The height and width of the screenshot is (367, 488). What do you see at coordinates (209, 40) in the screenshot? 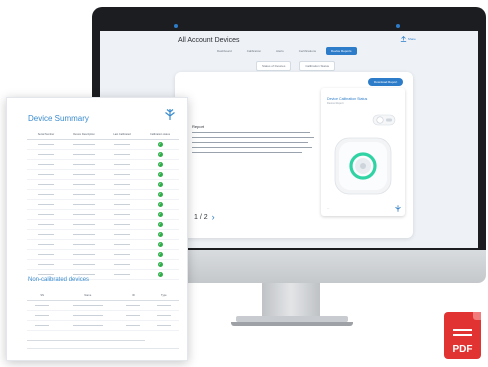
I see `page-title: All Account Devices` at bounding box center [209, 40].